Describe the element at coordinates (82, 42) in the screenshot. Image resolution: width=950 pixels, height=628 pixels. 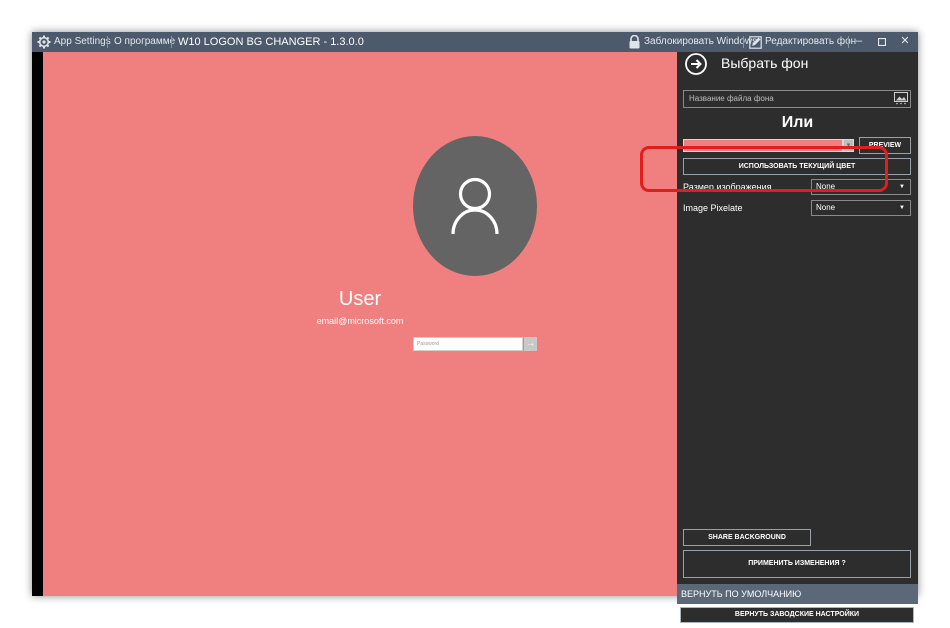
I see `app-settings-button: App Settings` at that location.